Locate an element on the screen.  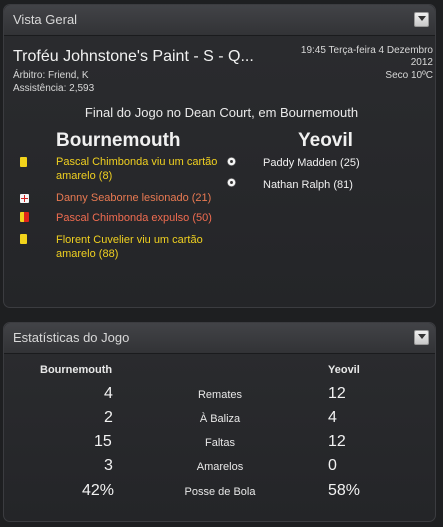
home-team-name: Bournemouth is located at coordinates (118, 141).